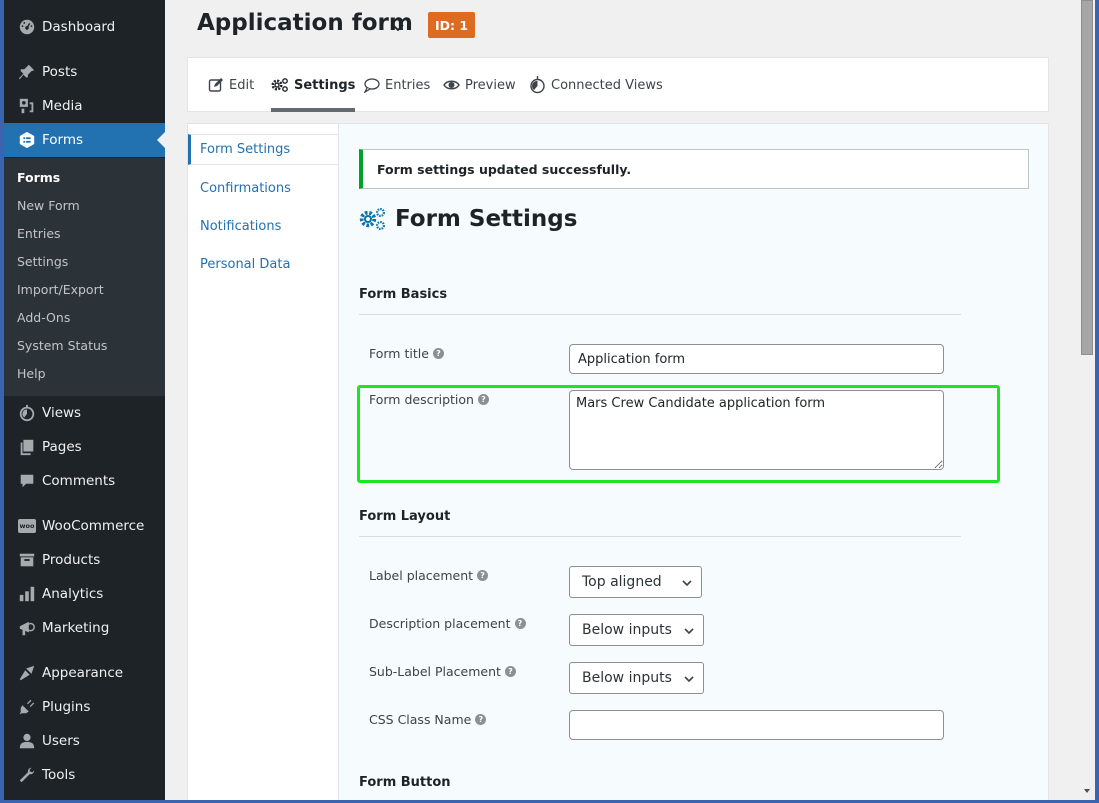 The height and width of the screenshot is (803, 1099). What do you see at coordinates (27, 72) in the screenshot?
I see `pin-icon` at bounding box center [27, 72].